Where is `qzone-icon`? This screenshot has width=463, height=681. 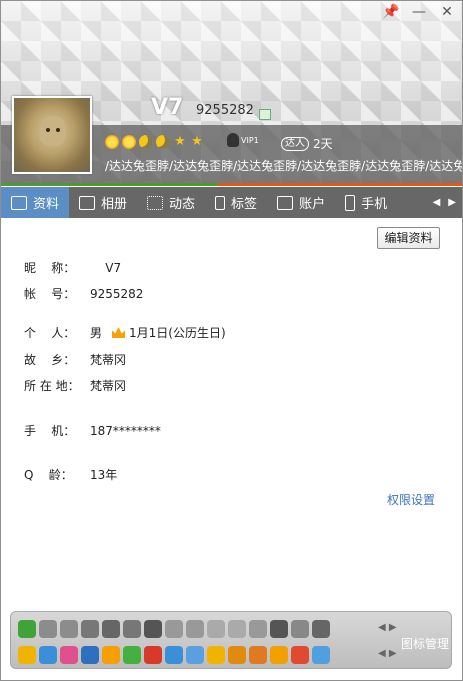
qzone-icon is located at coordinates (48, 655).